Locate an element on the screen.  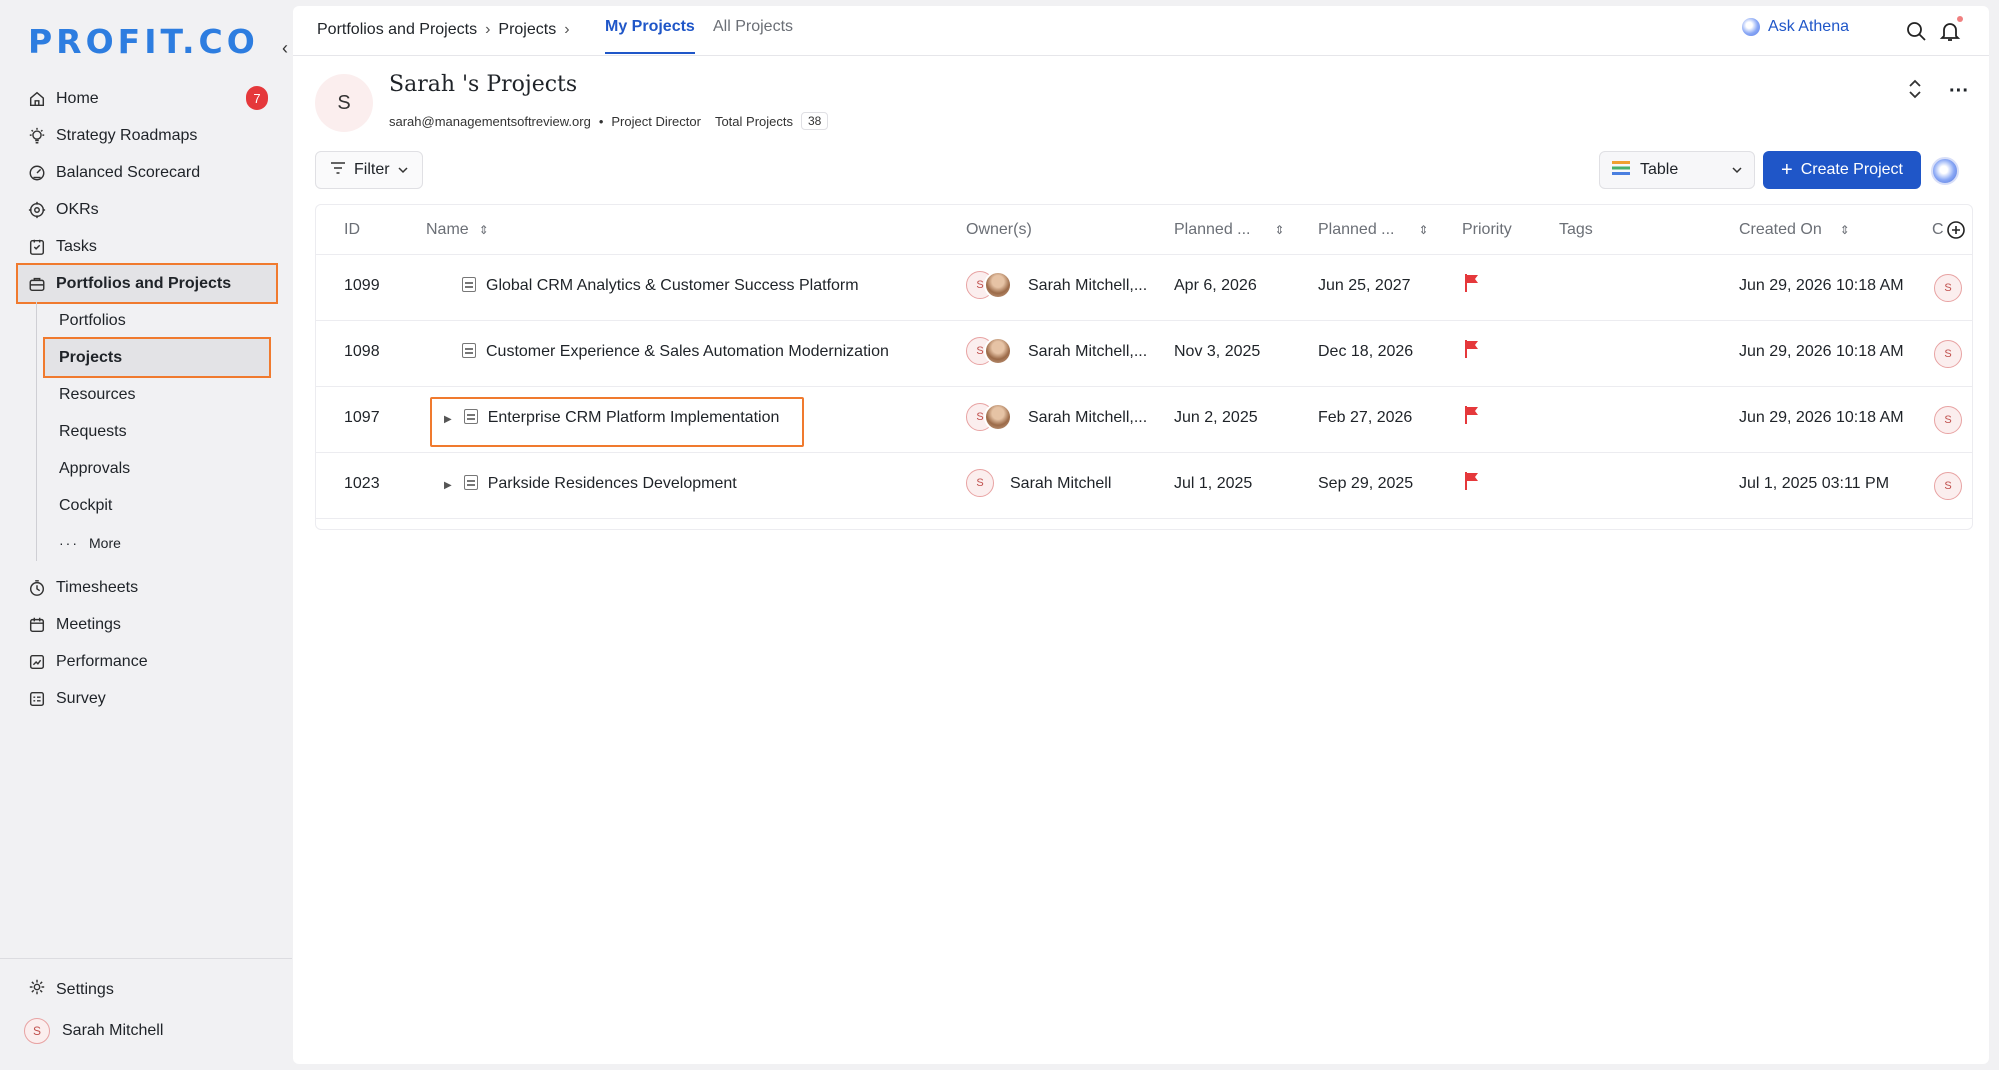
row-name: ▶ Enterprise CRM Platform Implementation is located at coordinates (611, 418).